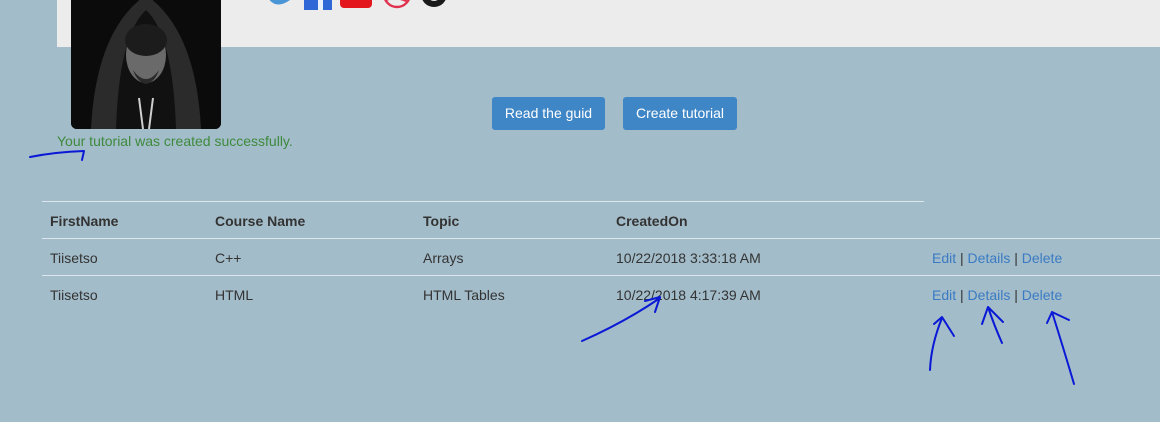 The height and width of the screenshot is (422, 1160). Describe the element at coordinates (84, 221) in the screenshot. I see `column-header-firstname: FirstName` at that location.